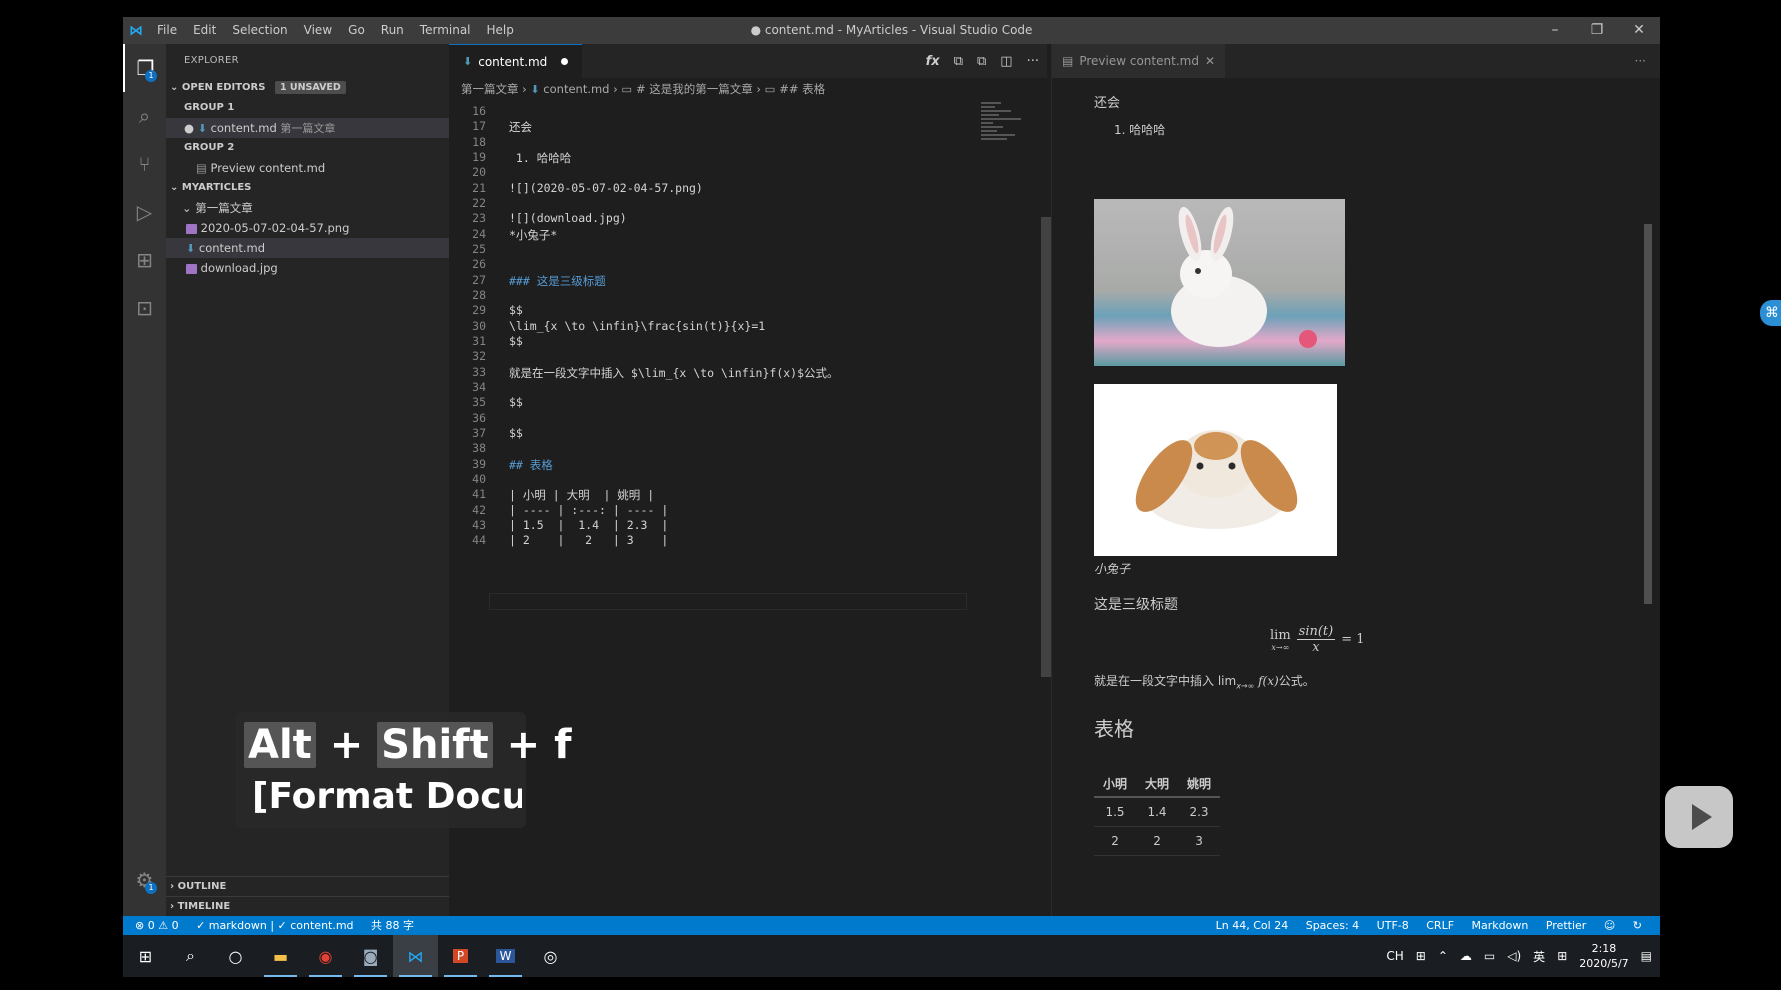 The height and width of the screenshot is (990, 1781). What do you see at coordinates (325, 956) in the screenshot?
I see `chrome-icon: ◉` at bounding box center [325, 956].